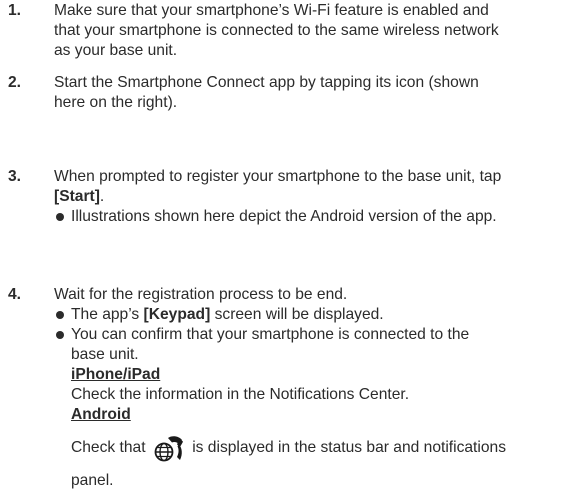 Image resolution: width=576 pixels, height=491 pixels. What do you see at coordinates (116, 374) in the screenshot?
I see `iphone-heading: iPhone/iPad` at bounding box center [116, 374].